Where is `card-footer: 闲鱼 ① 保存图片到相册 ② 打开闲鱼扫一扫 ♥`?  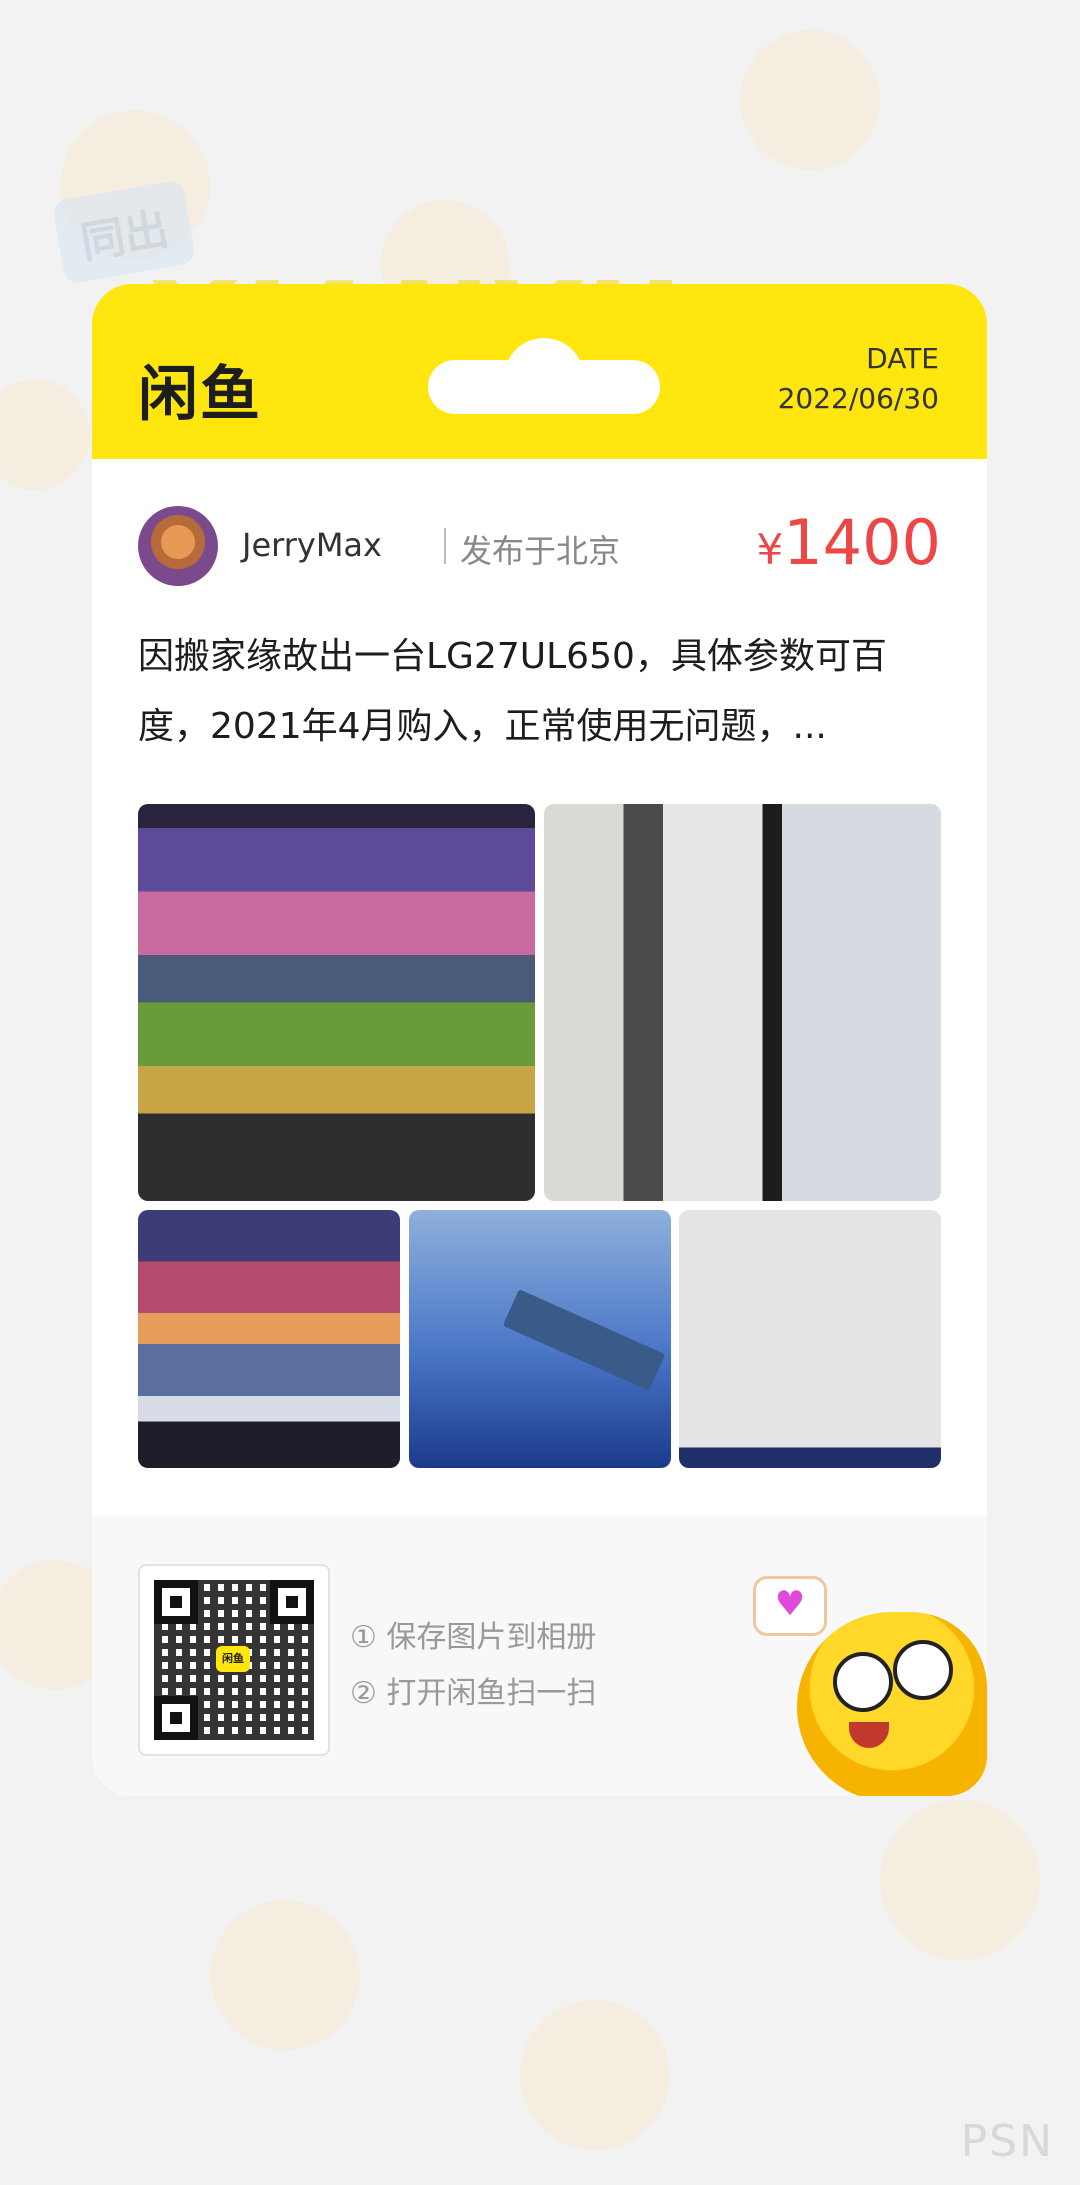 card-footer: 闲鱼 ① 保存图片到相册 ② 打开闲鱼扫一扫 ♥ is located at coordinates (539, 1656).